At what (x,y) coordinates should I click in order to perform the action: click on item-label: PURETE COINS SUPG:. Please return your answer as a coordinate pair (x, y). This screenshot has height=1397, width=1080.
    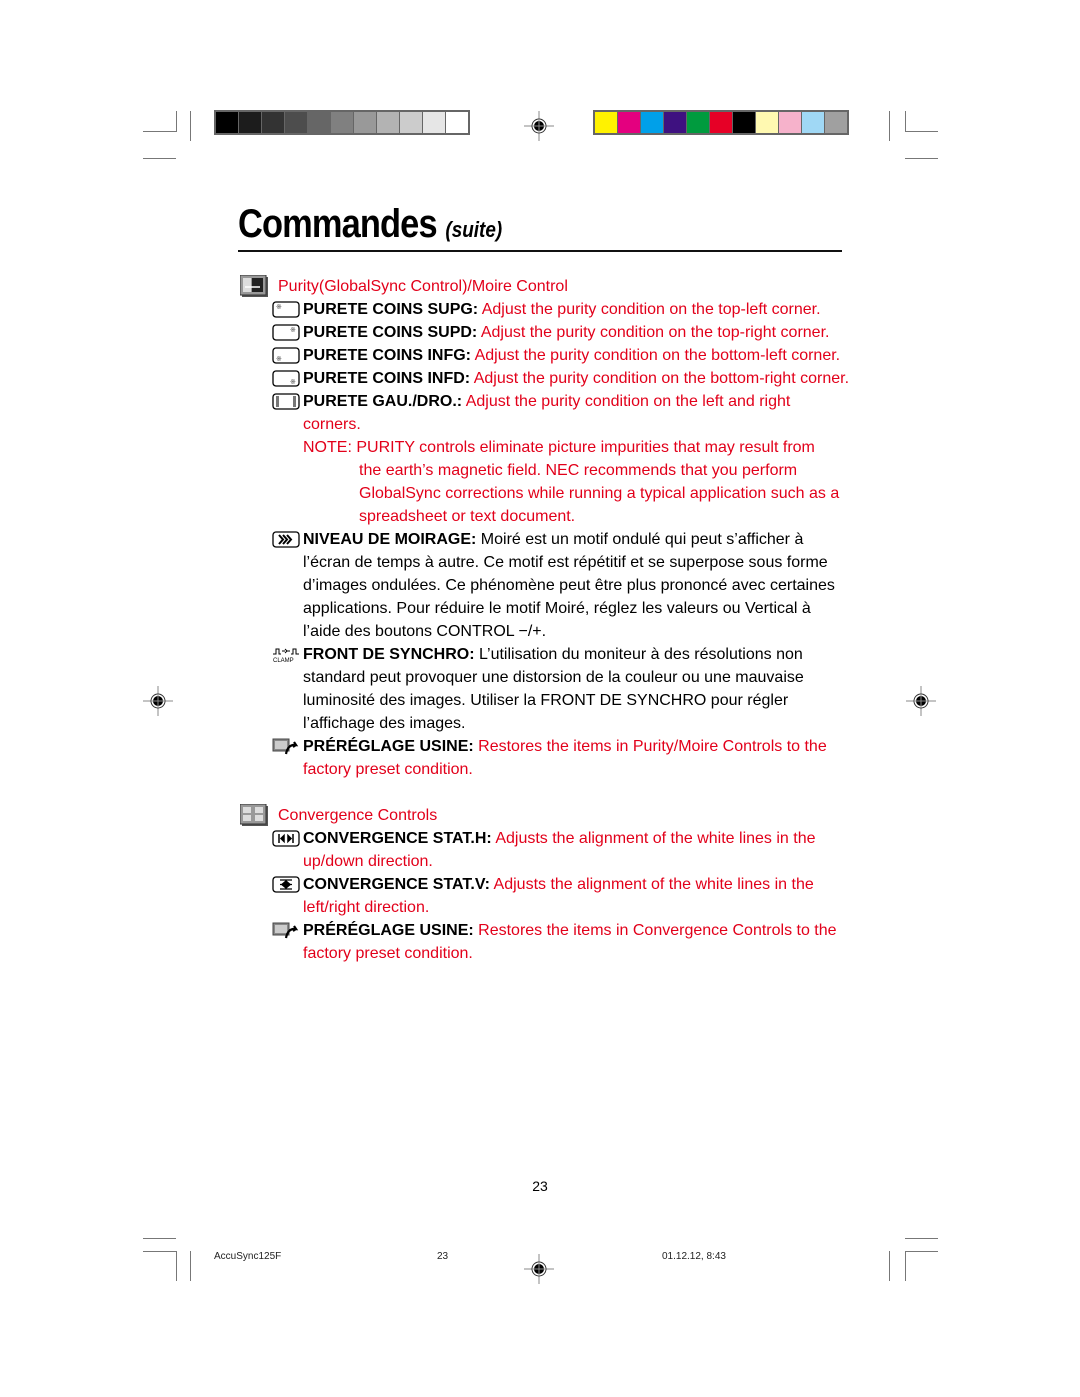
    Looking at the image, I should click on (391, 309).